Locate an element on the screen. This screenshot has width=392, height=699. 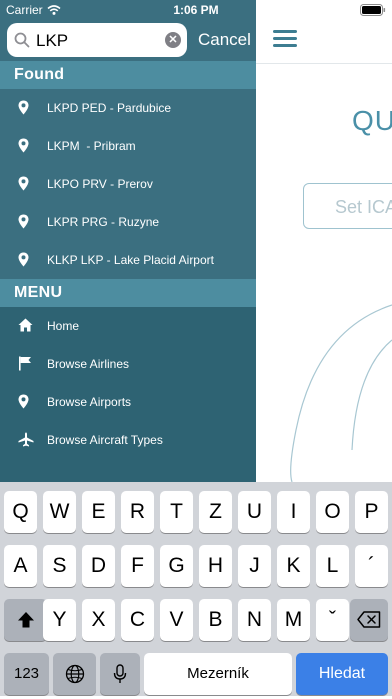
status-bar: Carrier 1:06 PM is located at coordinates (196, 10).